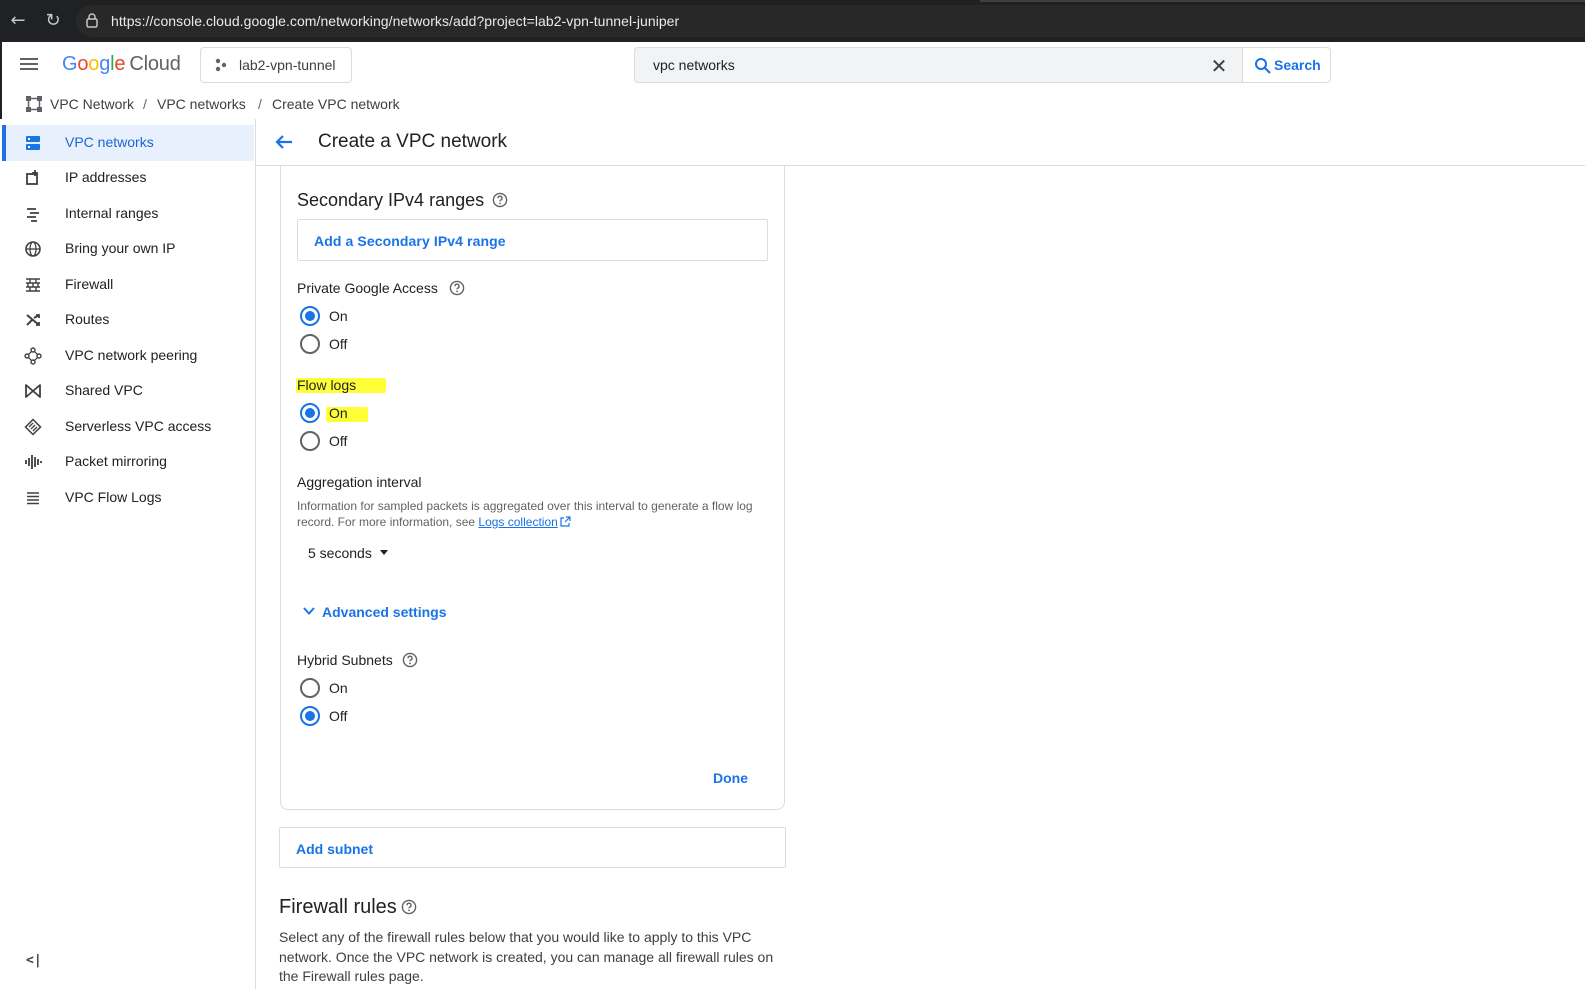 This screenshot has width=1585, height=989. Describe the element at coordinates (33, 391) in the screenshot. I see `shared-vpc-icon` at that location.